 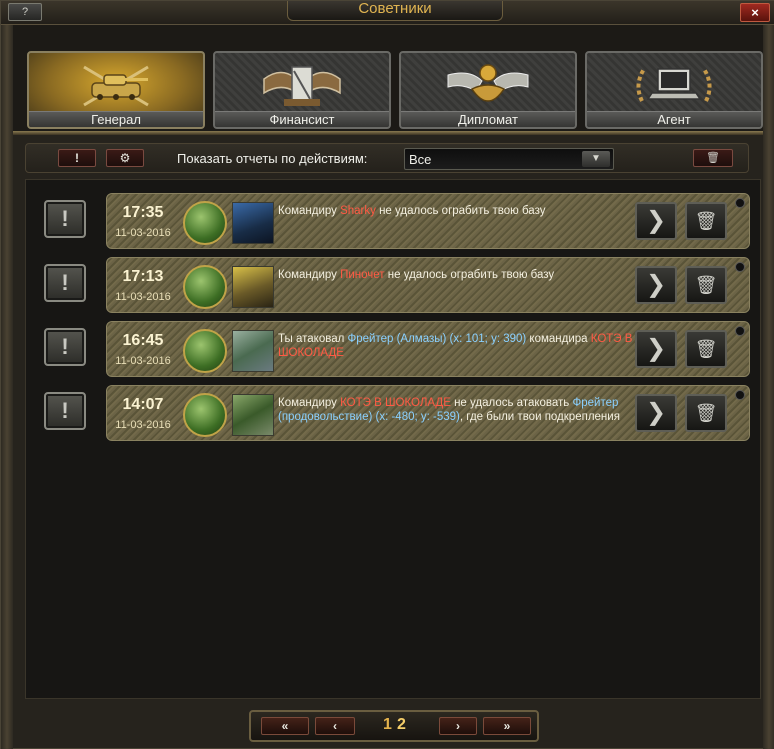 I want to click on chevron-down-icon: ▼, so click(x=596, y=159).